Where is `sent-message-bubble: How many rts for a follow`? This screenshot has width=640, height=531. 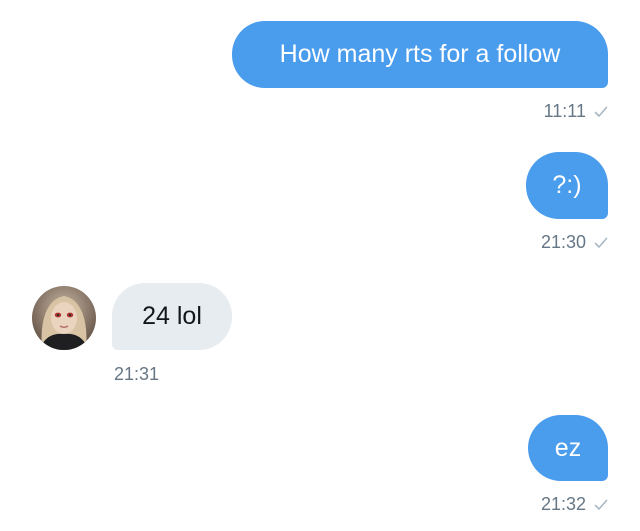
sent-message-bubble: How many rts for a follow is located at coordinates (420, 54).